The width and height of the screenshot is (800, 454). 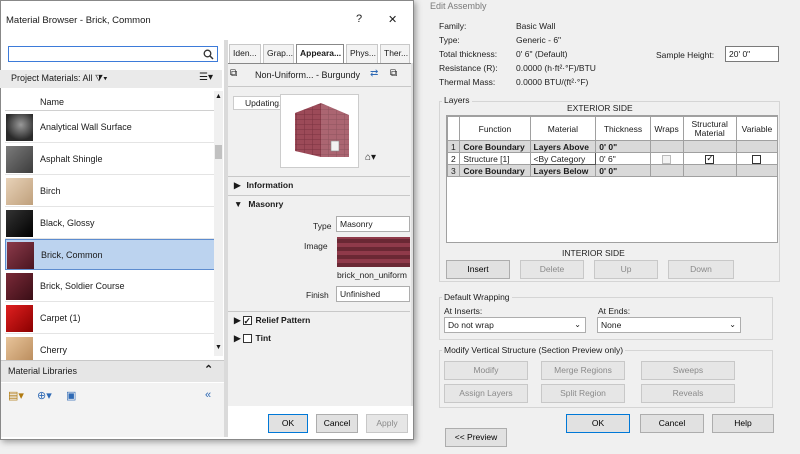 What do you see at coordinates (563, 128) in the screenshot?
I see `column-header-material: Material` at bounding box center [563, 128].